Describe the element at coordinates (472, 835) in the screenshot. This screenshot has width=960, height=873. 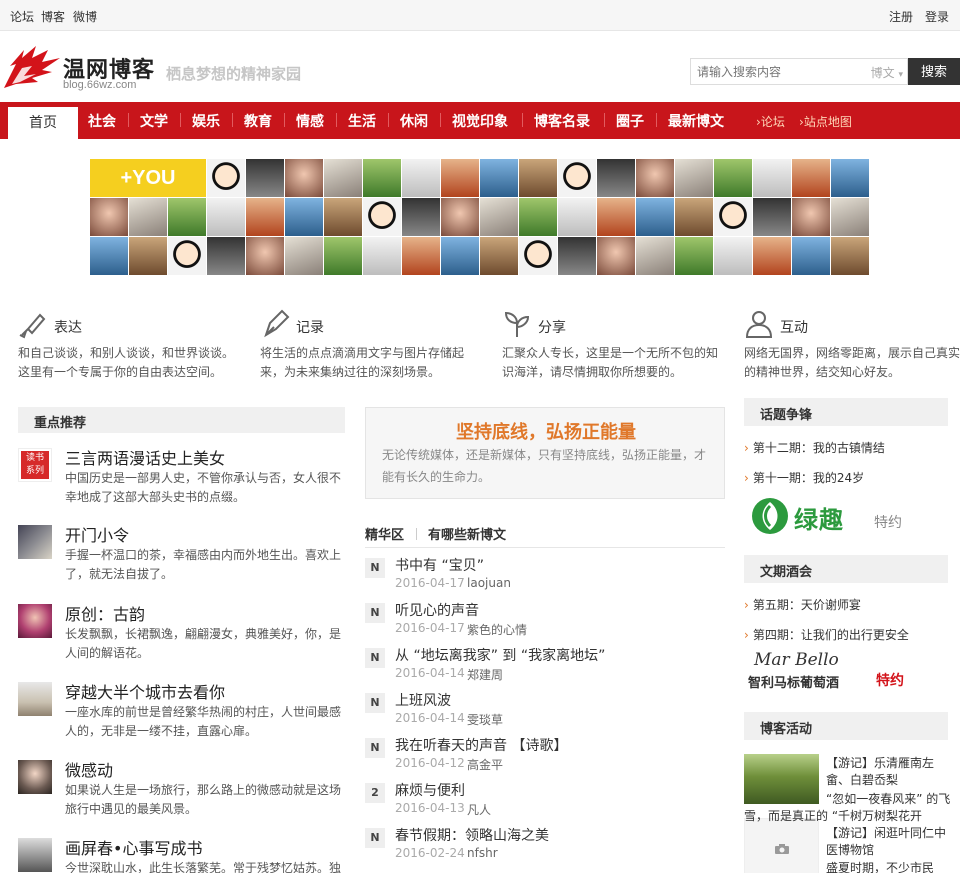
I see `post-title: 春节假期：领略山海之美` at that location.